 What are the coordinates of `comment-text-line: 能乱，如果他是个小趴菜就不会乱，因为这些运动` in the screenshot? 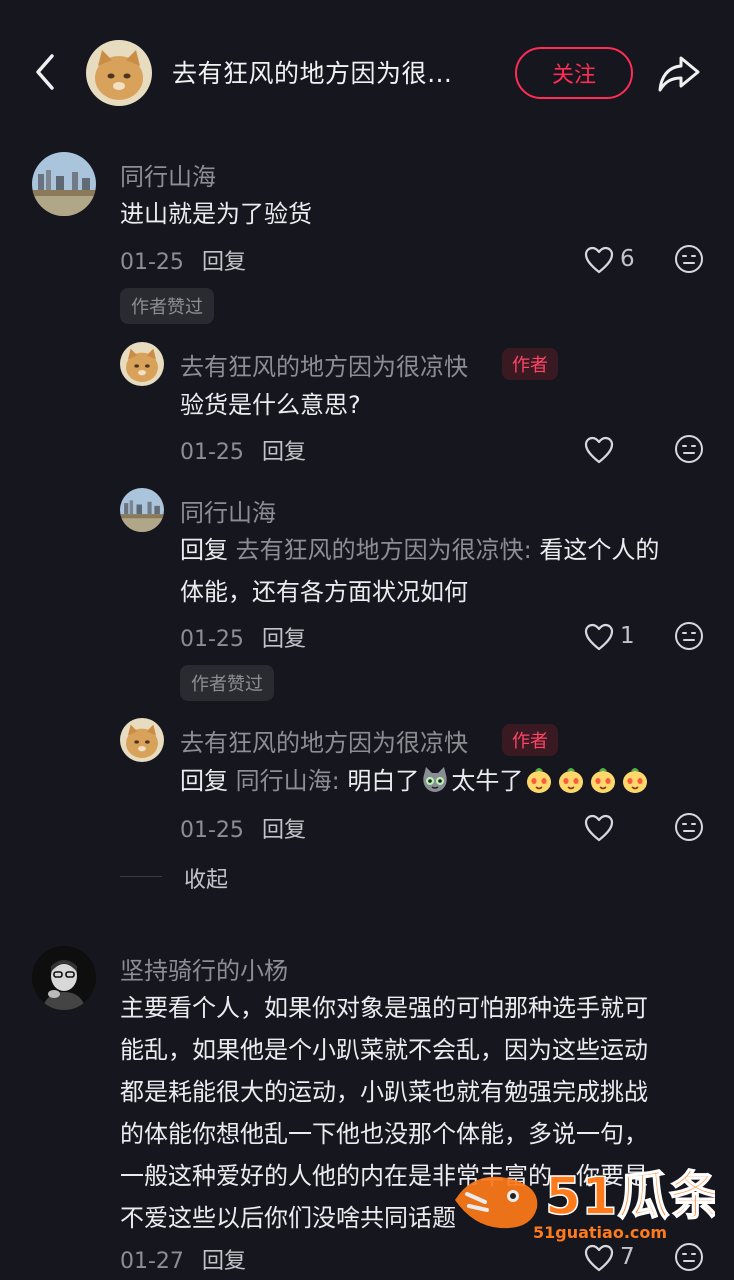 It's located at (384, 1050).